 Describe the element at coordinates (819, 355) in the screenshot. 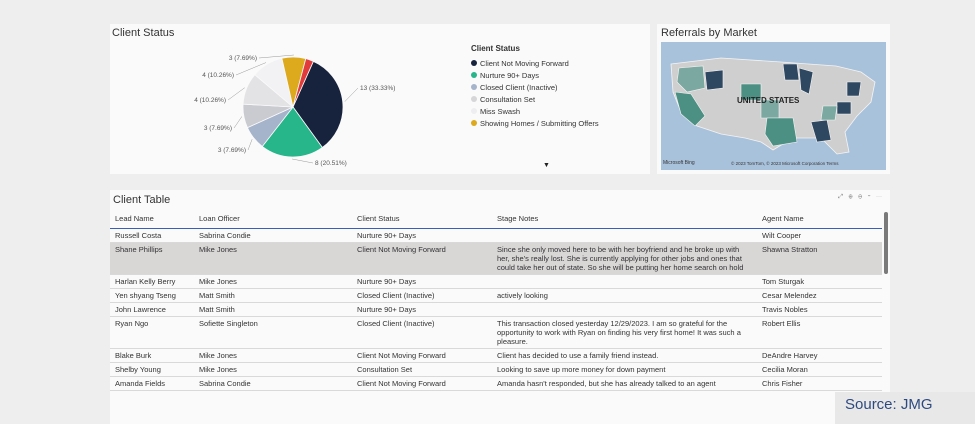

I see `agent-name-cell: DeAndre Harvey` at that location.